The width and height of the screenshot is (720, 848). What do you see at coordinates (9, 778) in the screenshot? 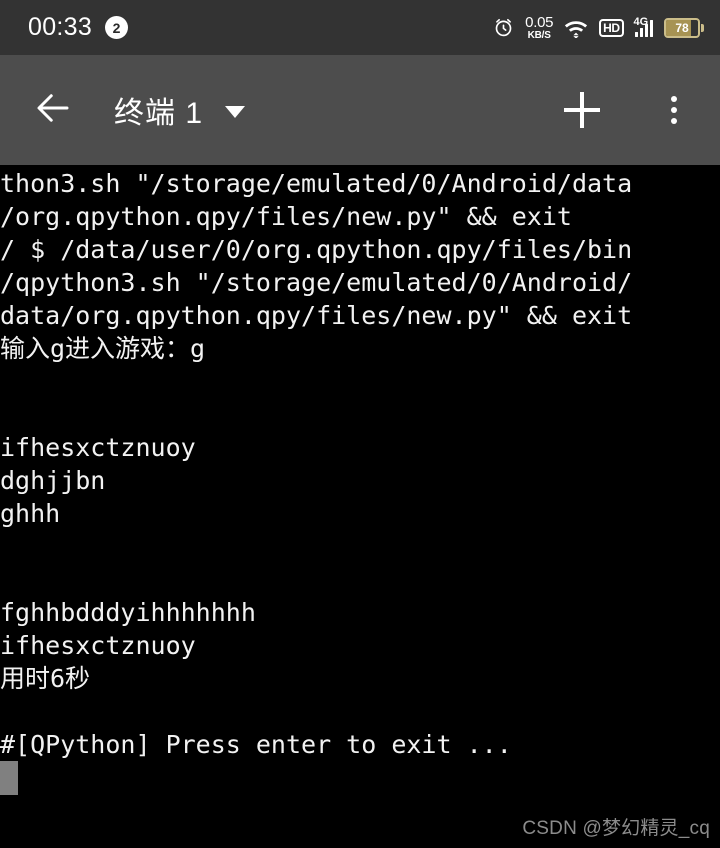
I see `terminal-cursor` at bounding box center [9, 778].